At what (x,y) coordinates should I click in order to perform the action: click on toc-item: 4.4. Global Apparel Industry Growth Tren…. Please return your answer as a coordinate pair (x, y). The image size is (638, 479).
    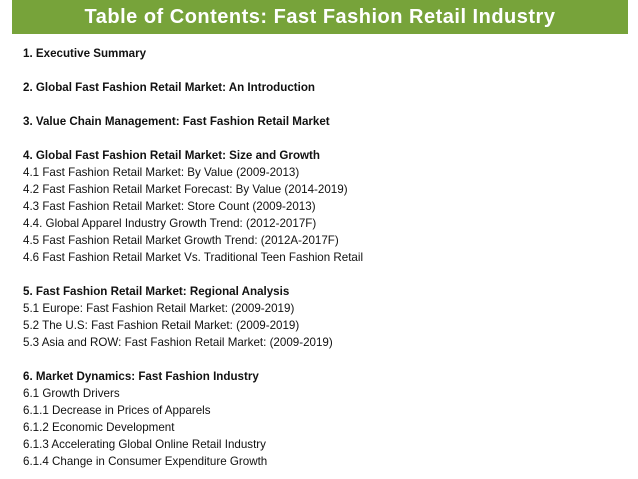
    Looking at the image, I should click on (170, 223).